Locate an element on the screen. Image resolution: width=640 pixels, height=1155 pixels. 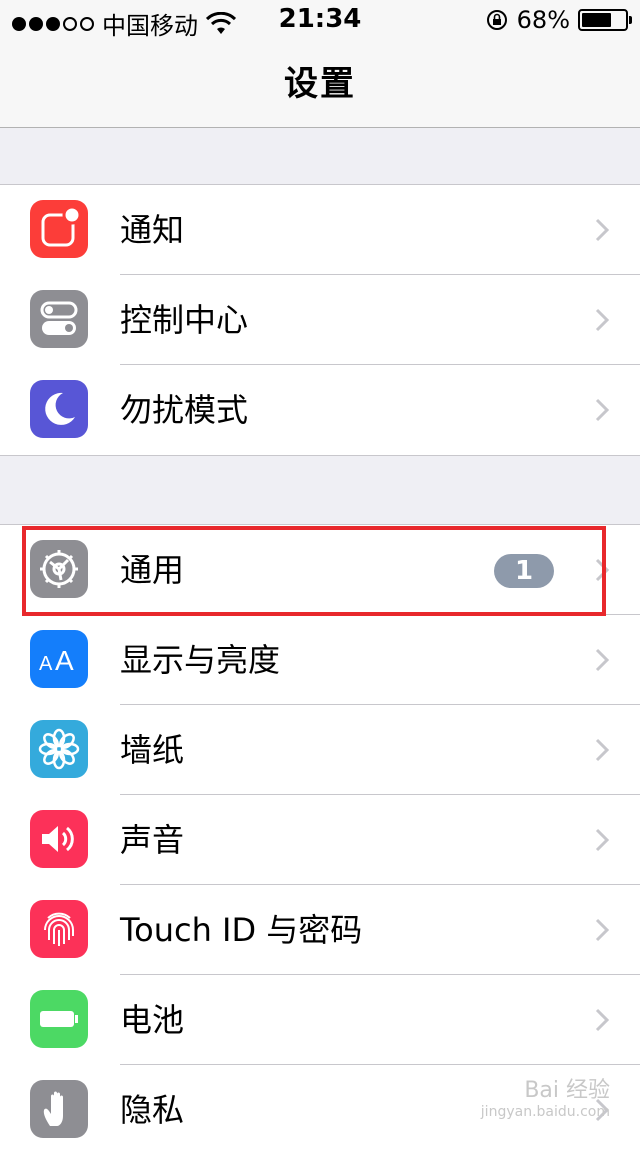
display-brightness-icon: A A is located at coordinates (59, 659).